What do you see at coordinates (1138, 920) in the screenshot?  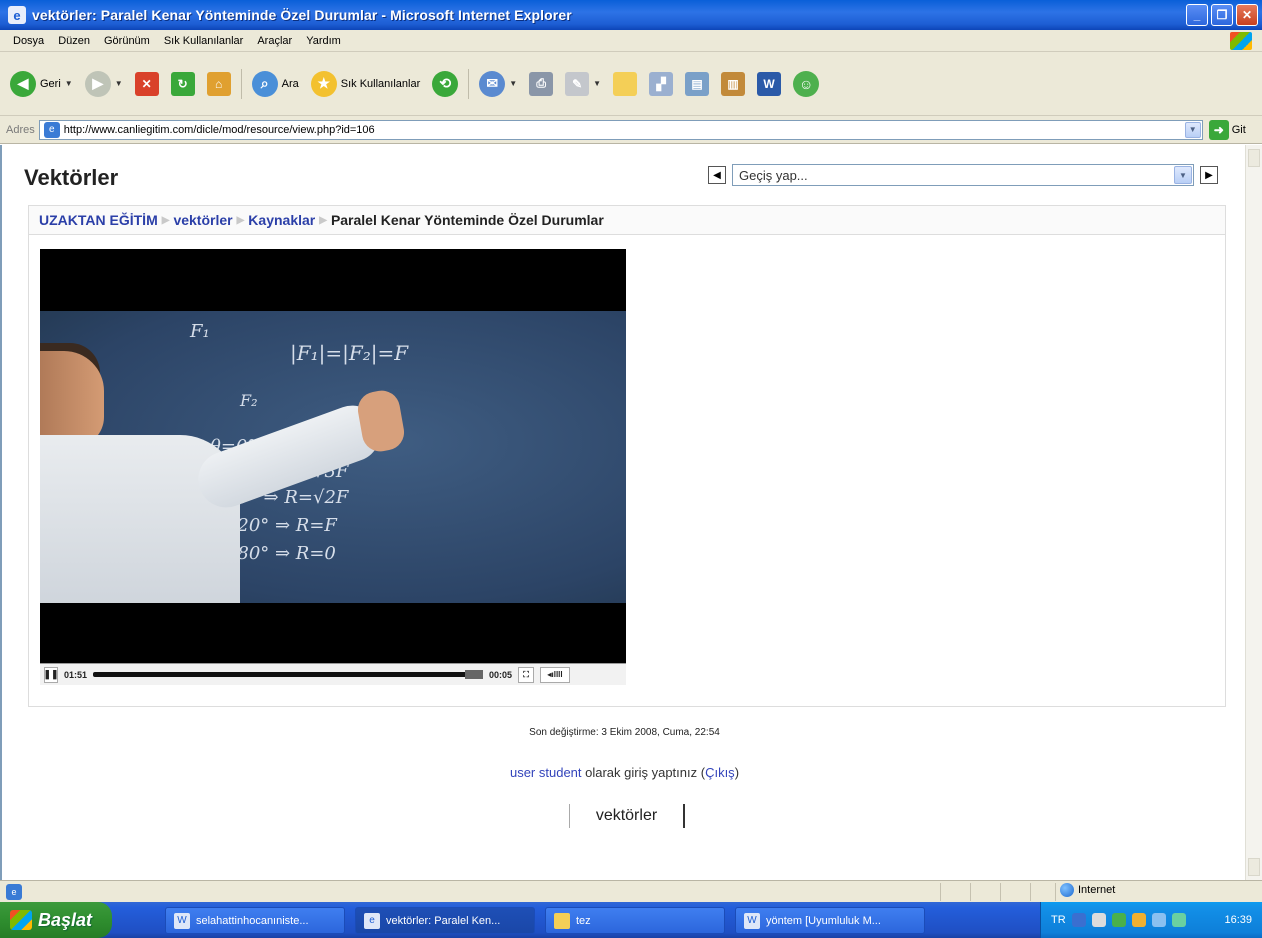 I see `antivirus-tray-icon` at bounding box center [1138, 920].